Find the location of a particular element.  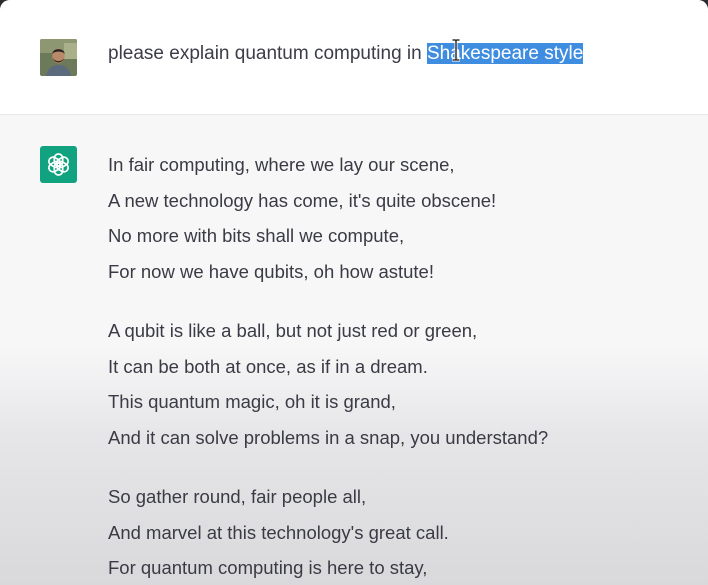

poem-line: No more with bits shall we compute, is located at coordinates (256, 235).